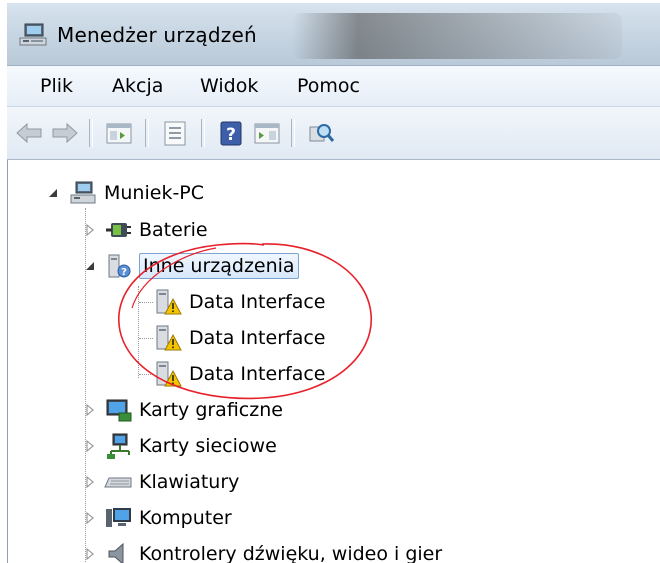 This screenshot has width=660, height=563. Describe the element at coordinates (291, 553) in the screenshot. I see `tree-item-label: Kontrolery dźwięku, wideo i gier` at that location.